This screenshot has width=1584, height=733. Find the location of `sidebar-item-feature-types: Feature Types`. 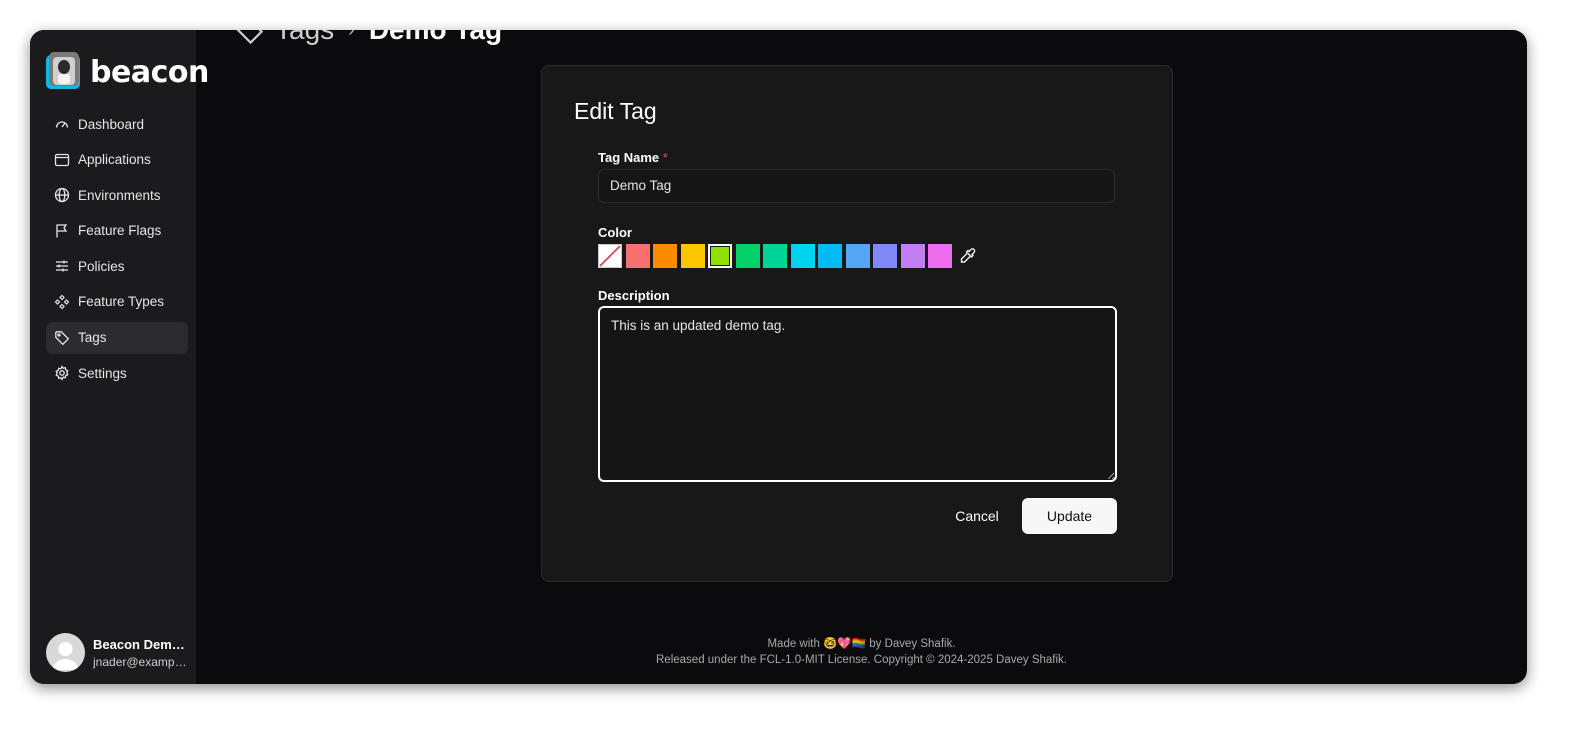

sidebar-item-feature-types: Feature Types is located at coordinates (117, 302).